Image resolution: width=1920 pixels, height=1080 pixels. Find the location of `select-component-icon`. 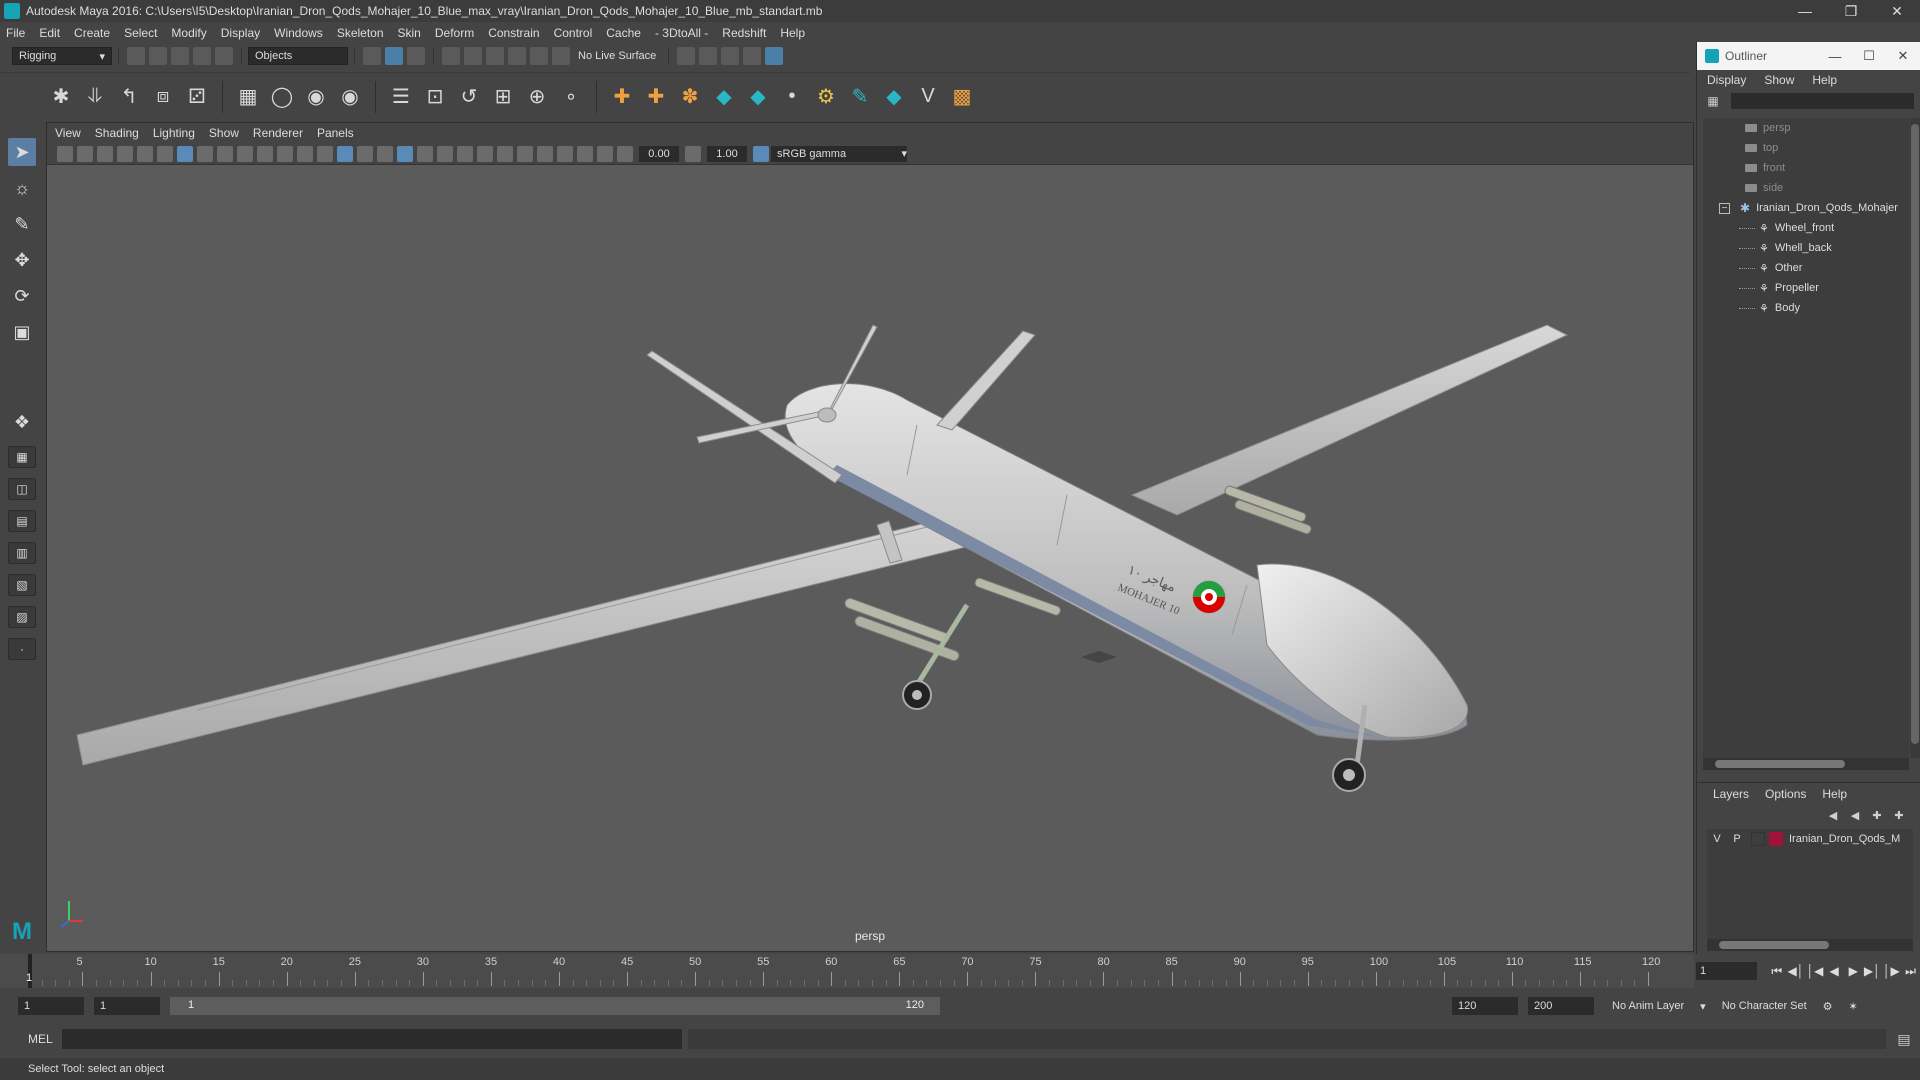

select-component-icon is located at coordinates (416, 56).